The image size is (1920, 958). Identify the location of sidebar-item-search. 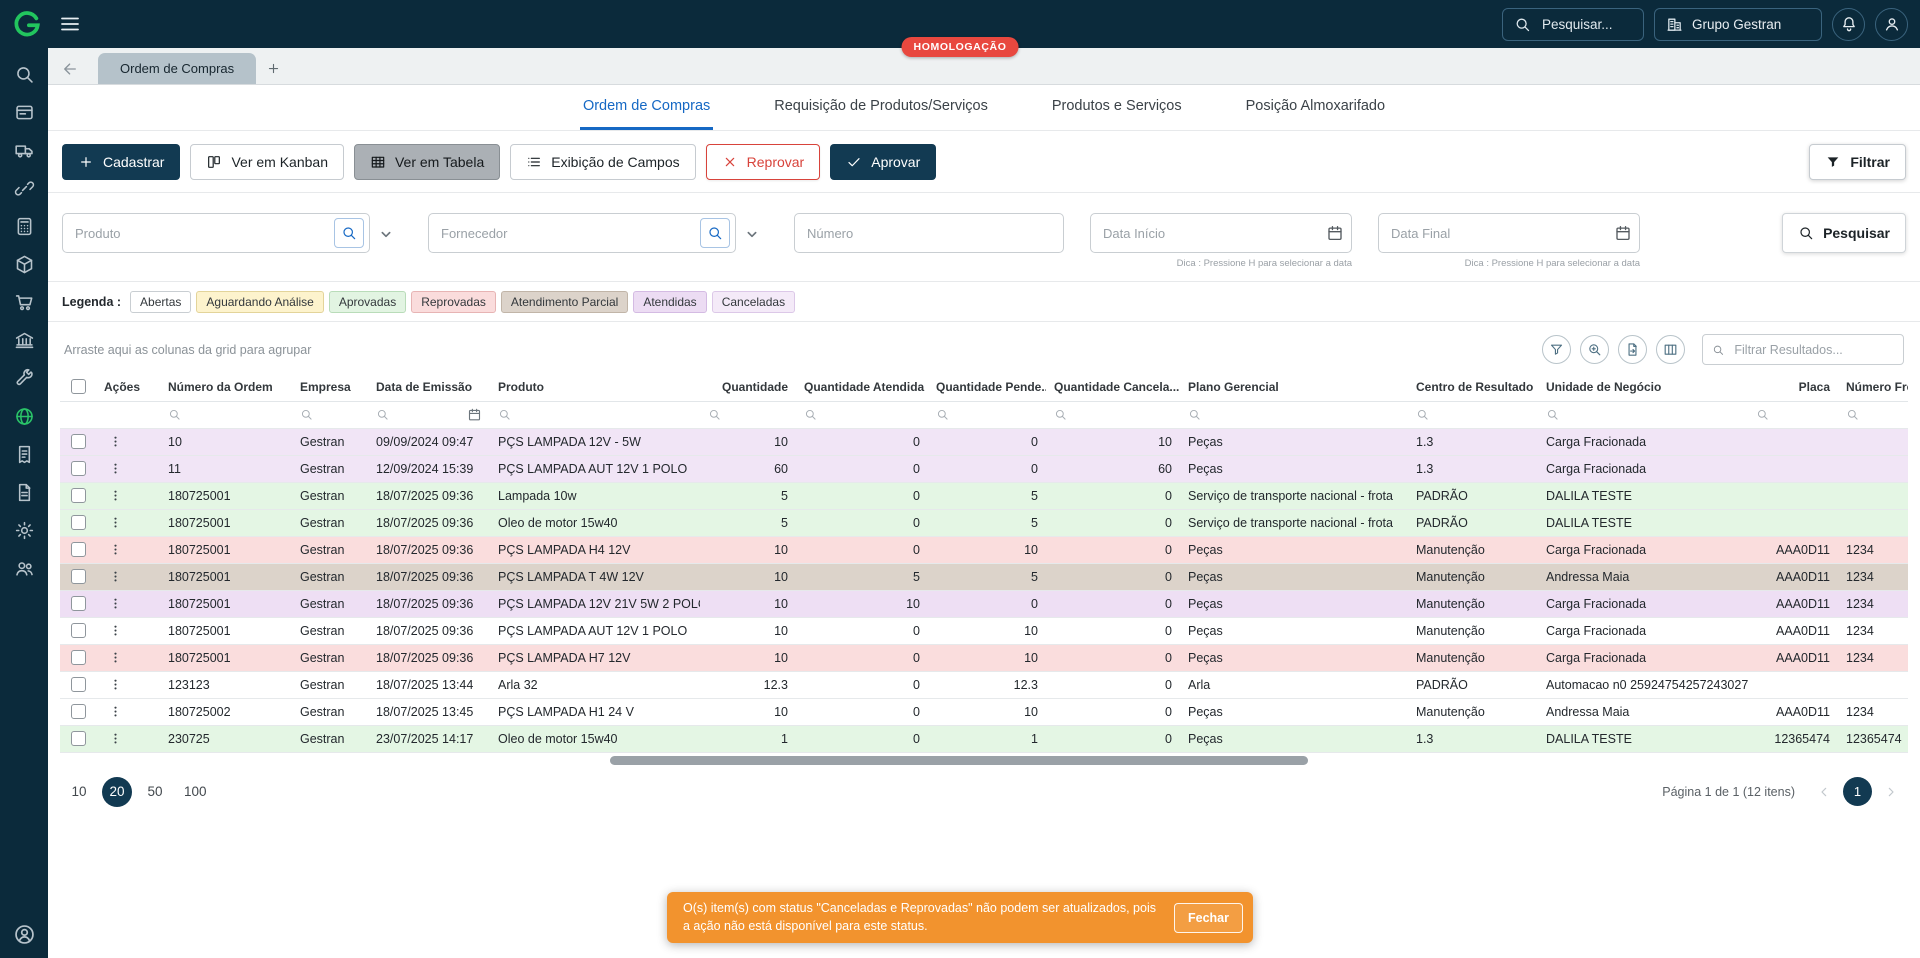
(24, 74).